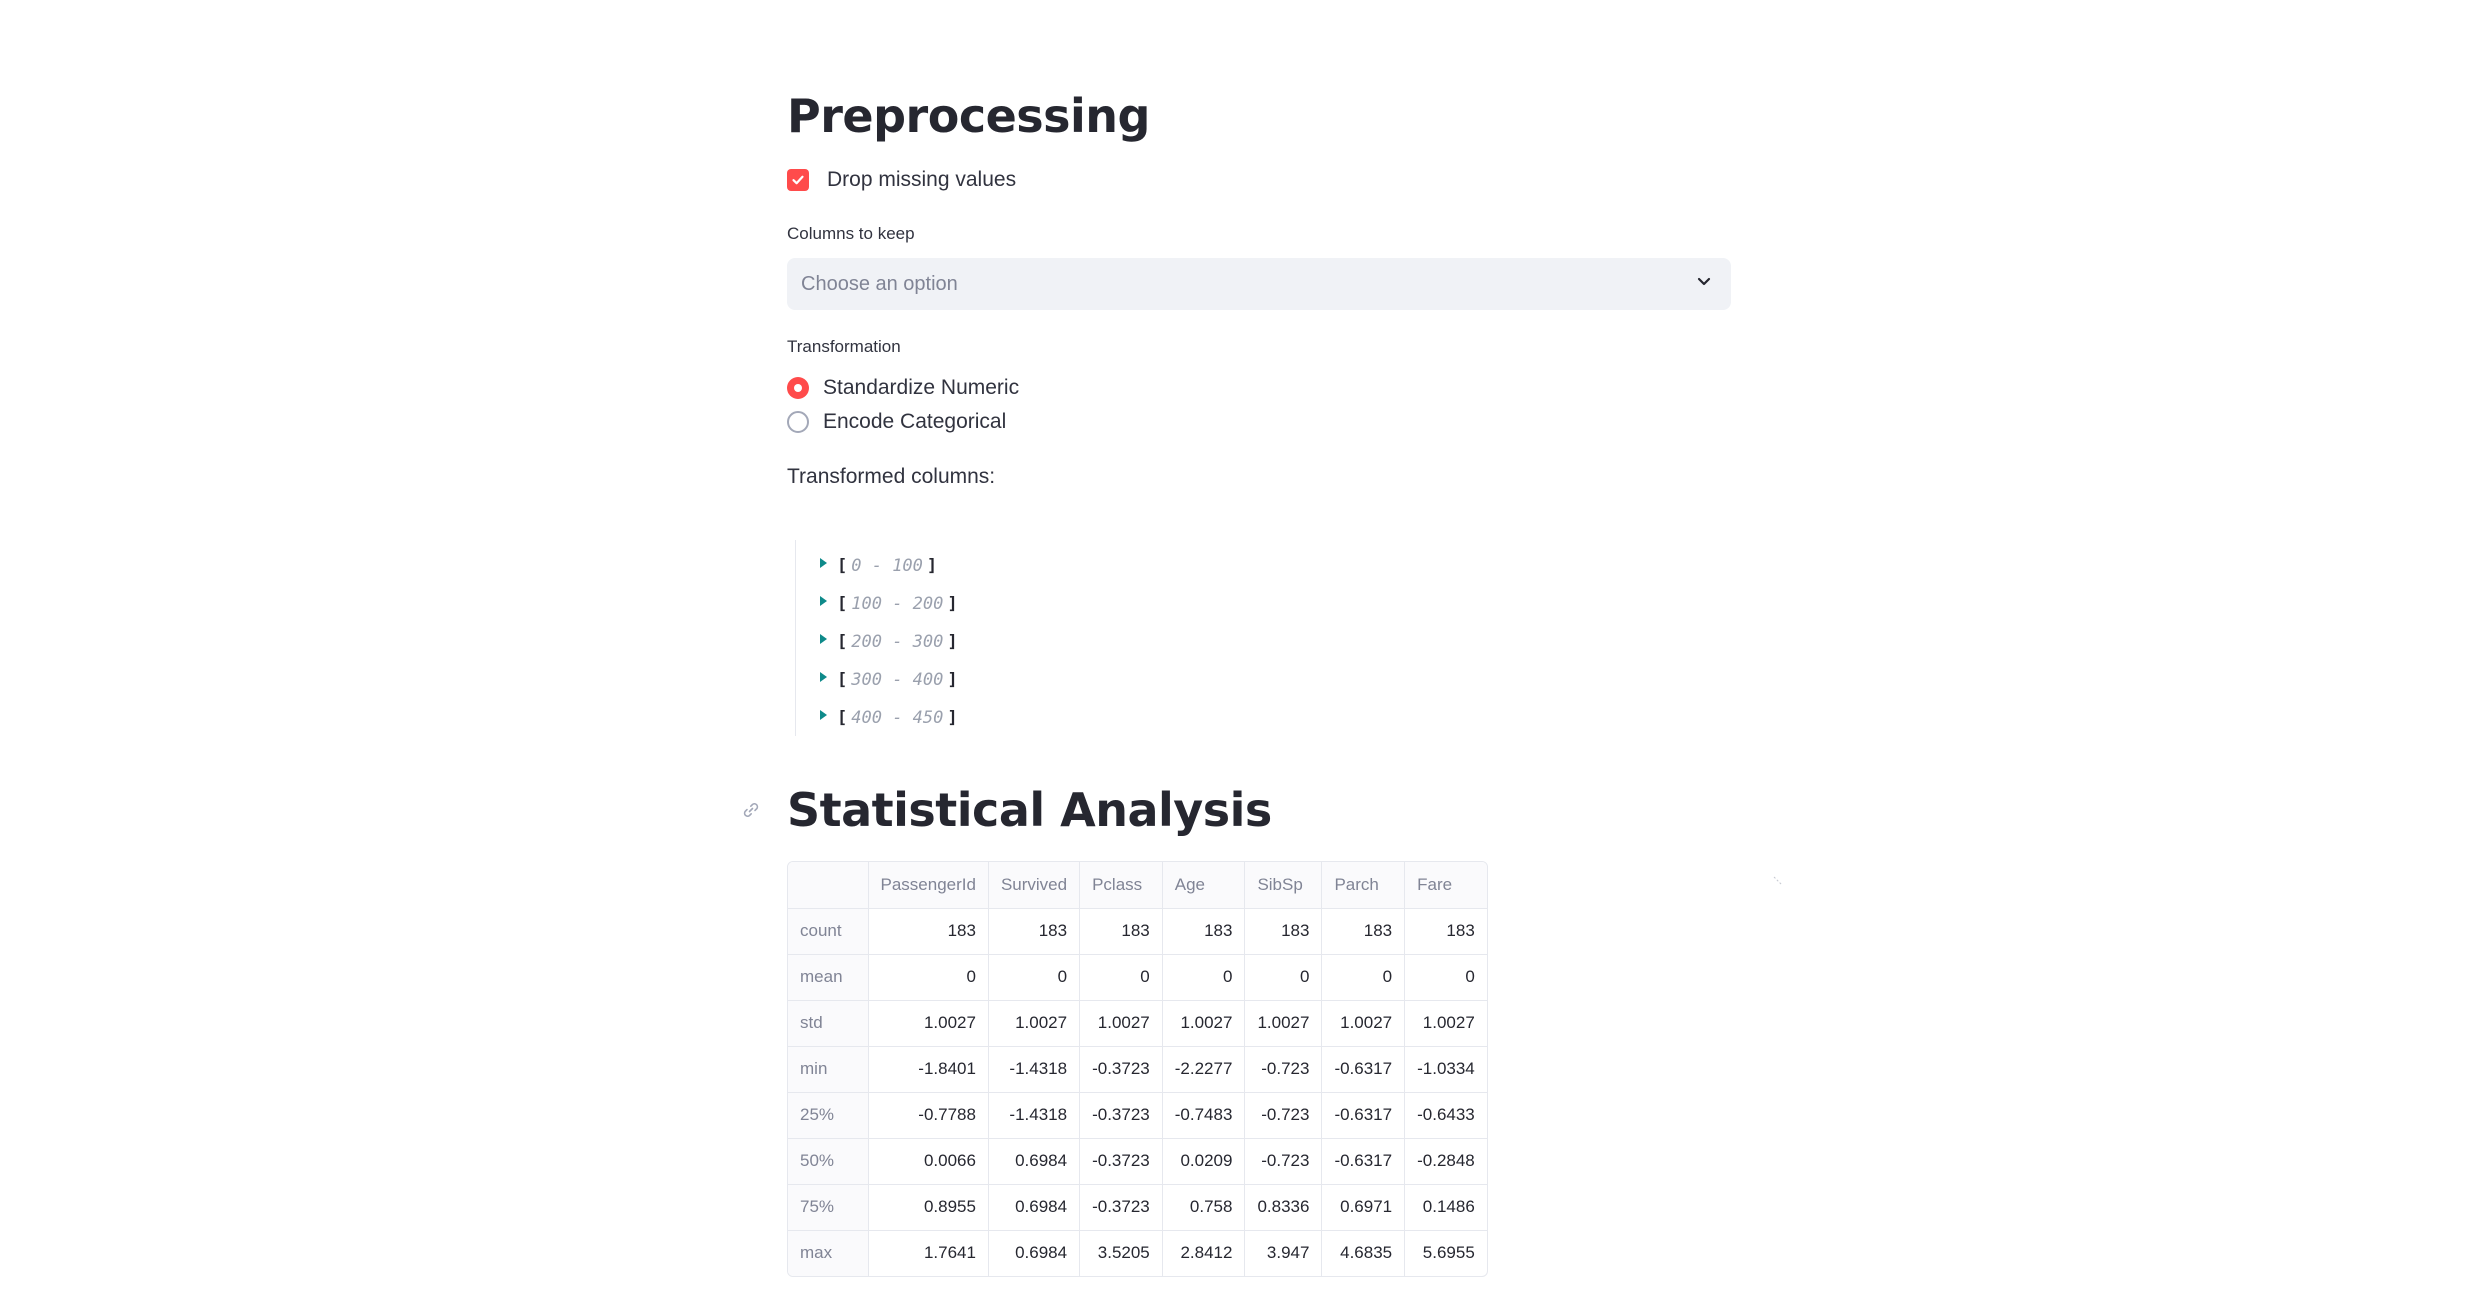 This screenshot has width=2479, height=1291. Describe the element at coordinates (798, 422) in the screenshot. I see `radio-unselected-icon` at that location.